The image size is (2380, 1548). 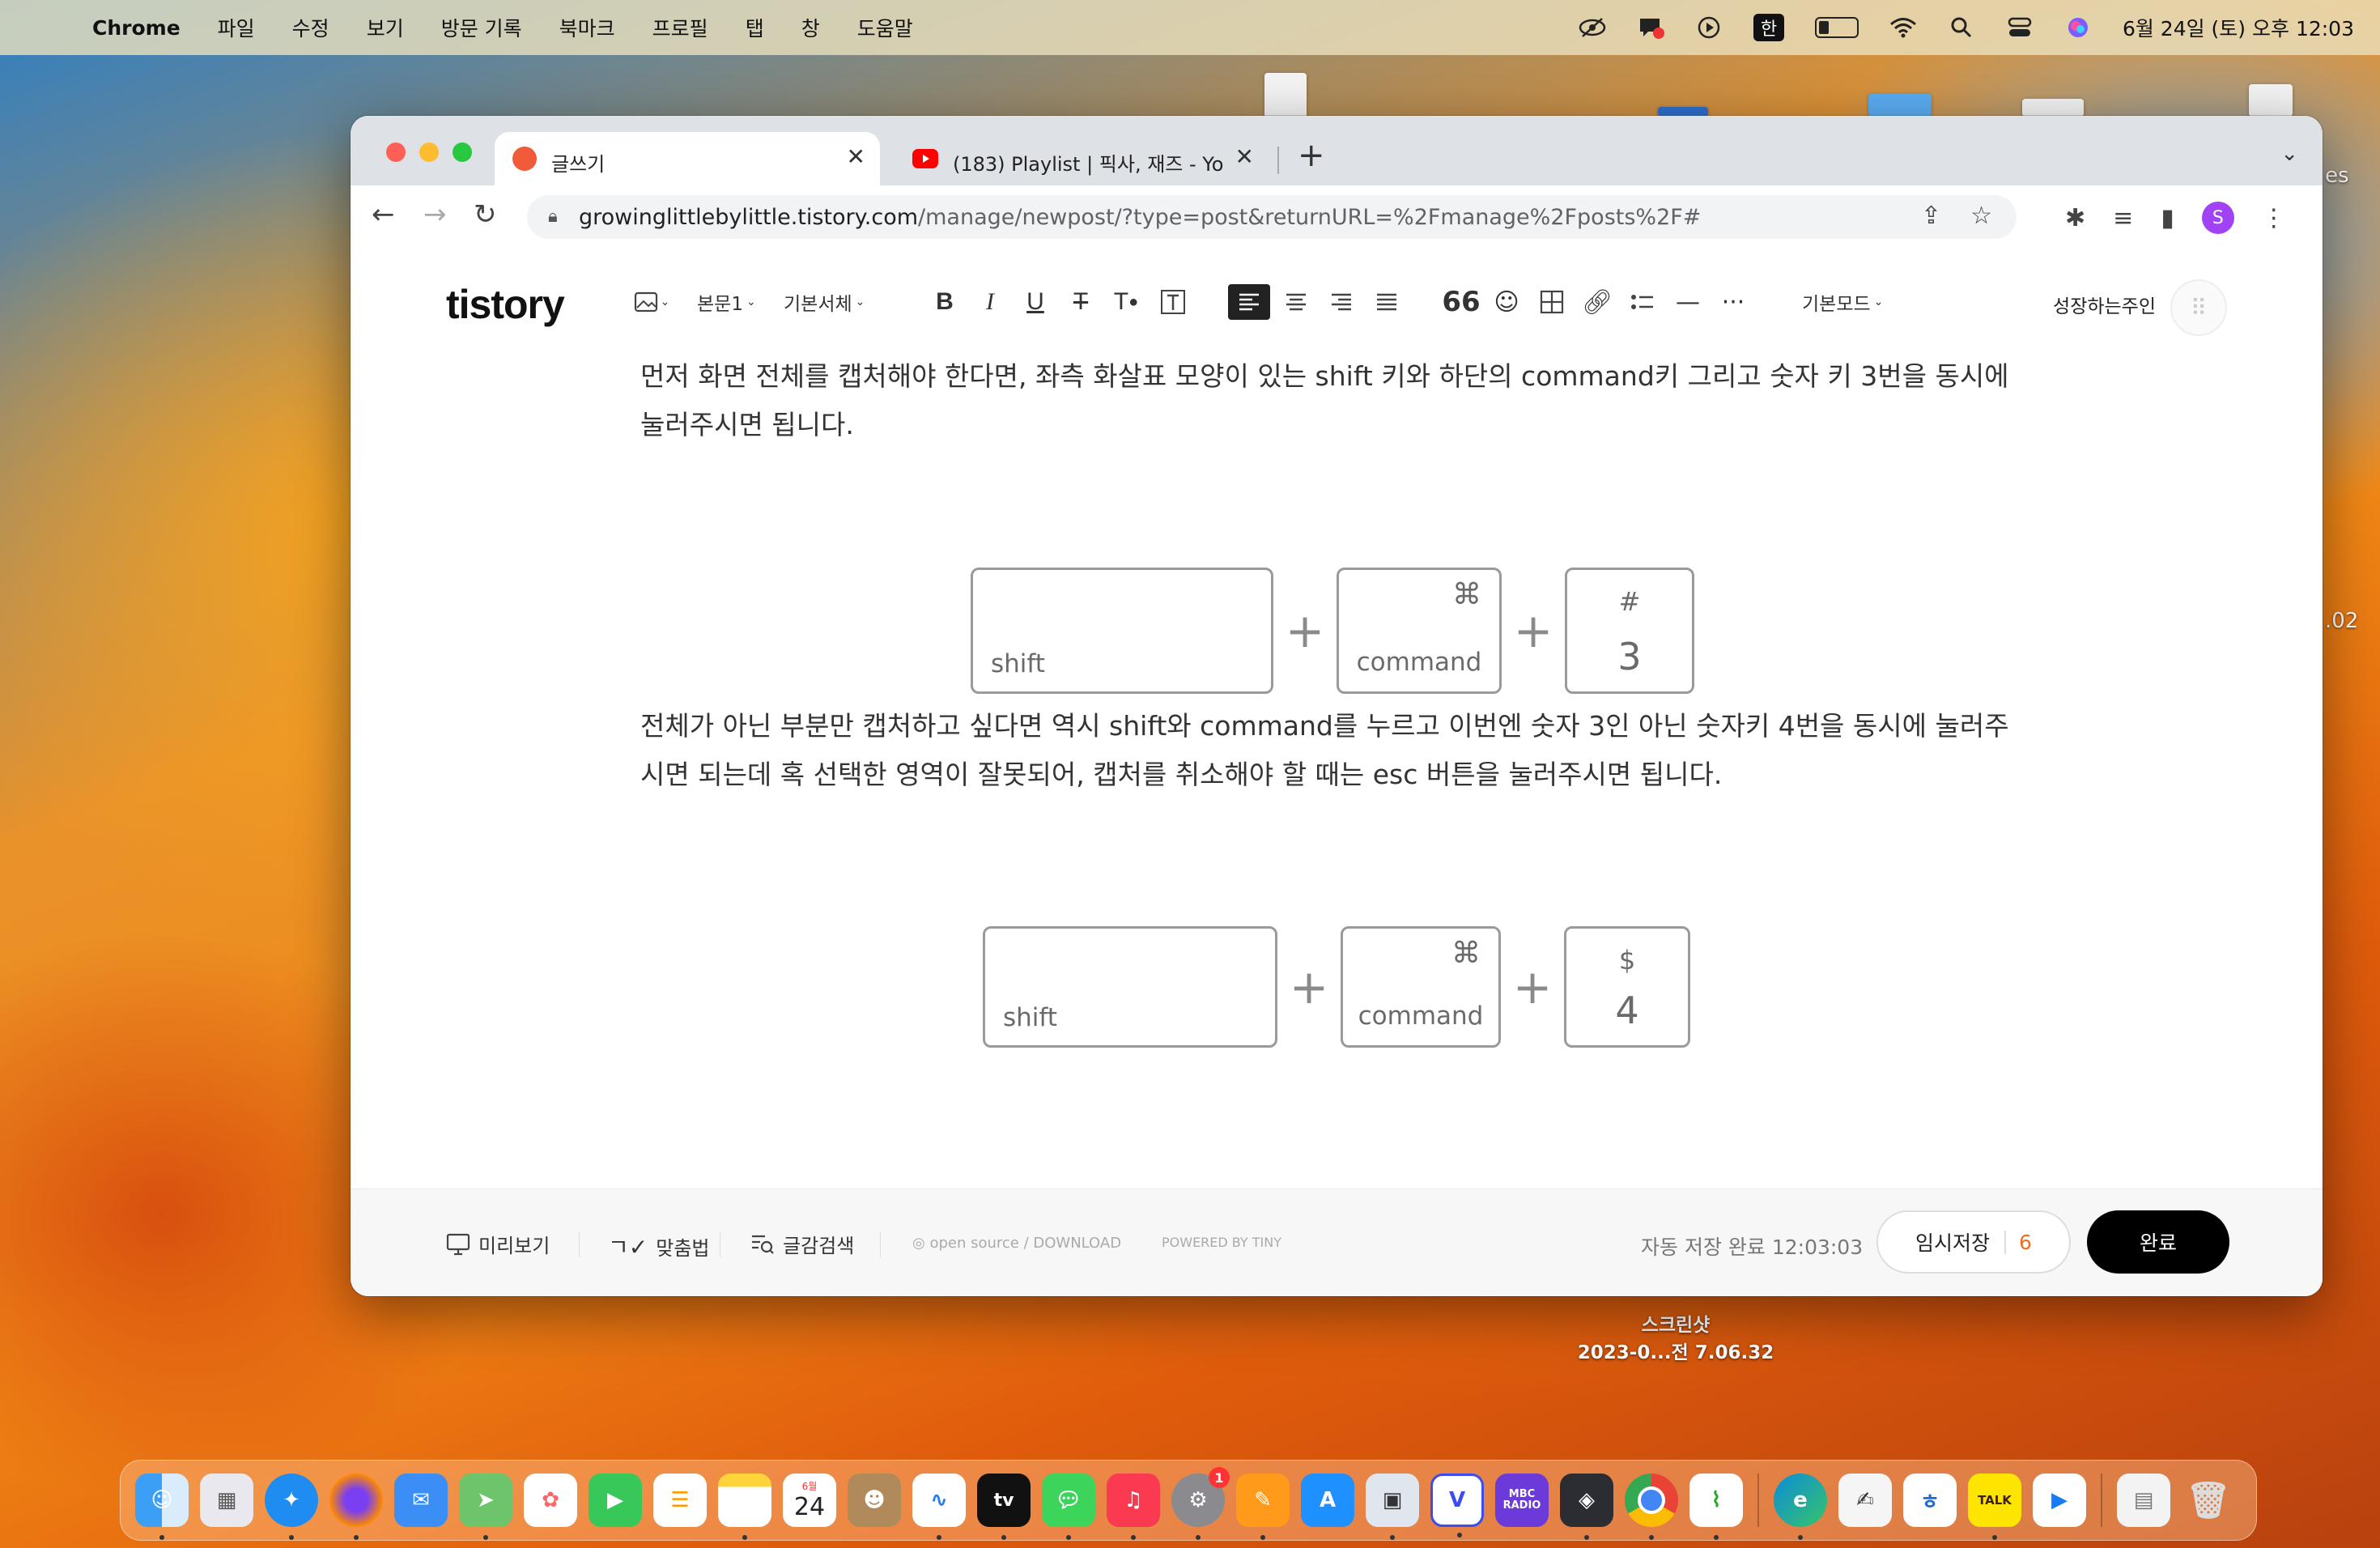 I want to click on menu-app-name: Chrome, so click(x=136, y=28).